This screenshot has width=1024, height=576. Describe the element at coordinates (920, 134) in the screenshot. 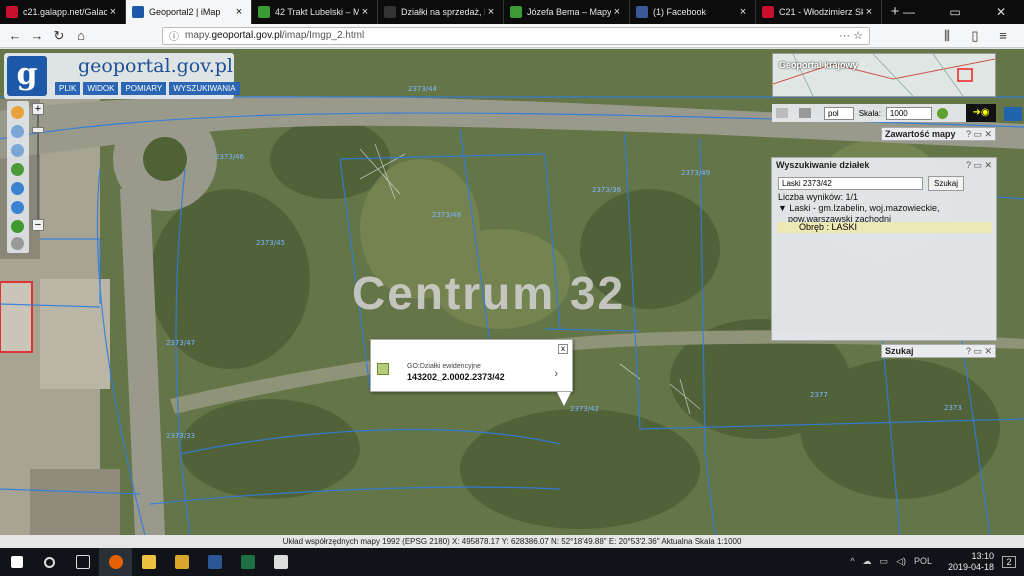

I see `map-content-title: Zawartość mapy` at that location.